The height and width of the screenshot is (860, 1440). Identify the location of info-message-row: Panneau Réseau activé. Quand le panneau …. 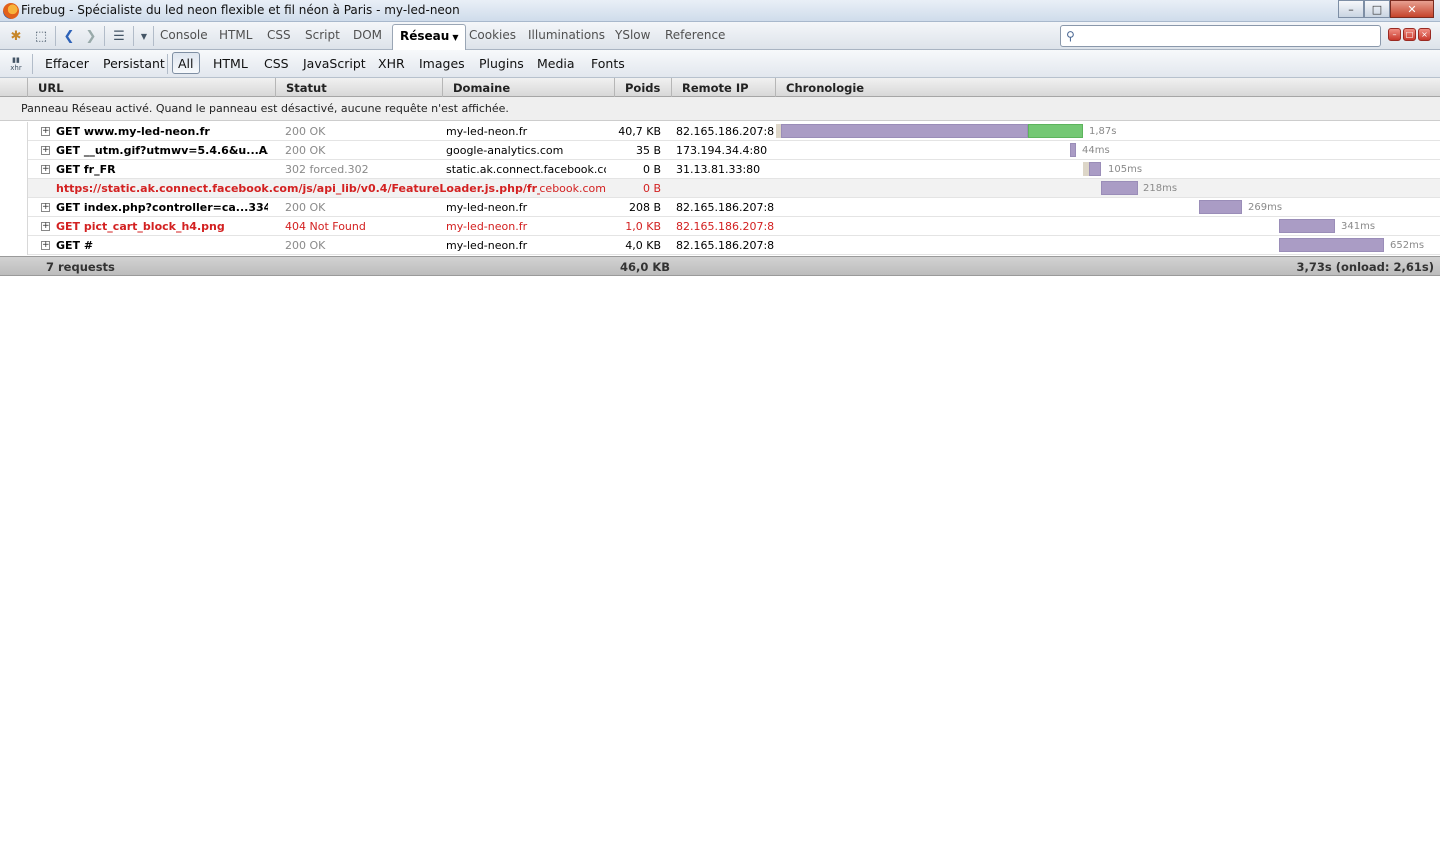
(720, 109).